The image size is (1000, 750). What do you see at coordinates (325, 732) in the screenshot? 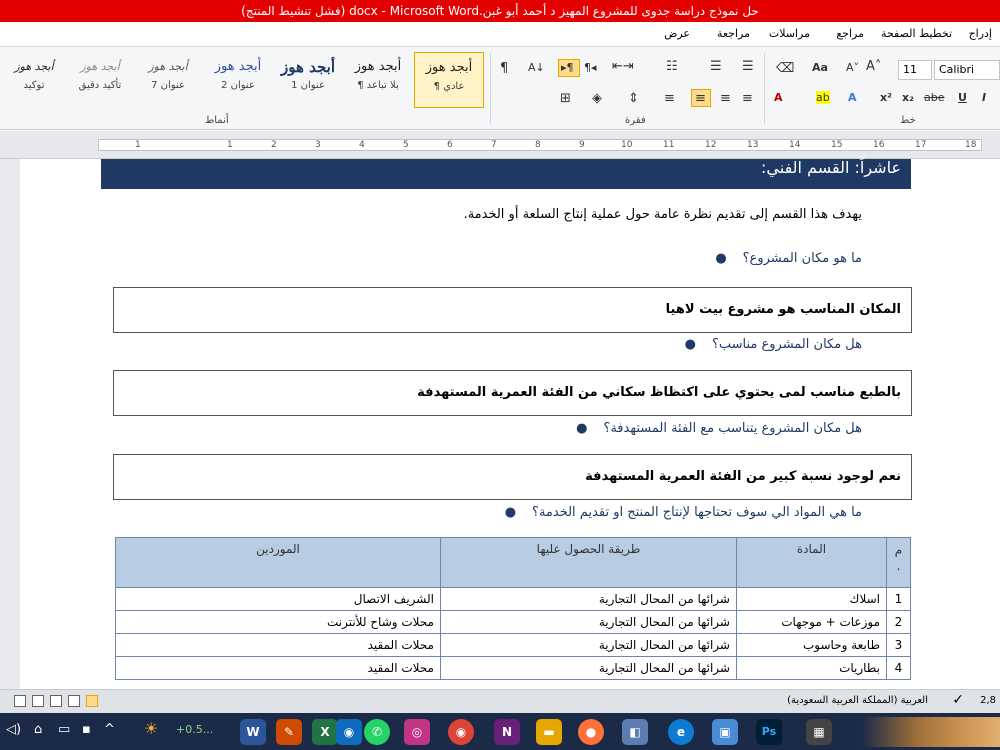
I see `excel-icon: X` at bounding box center [325, 732].